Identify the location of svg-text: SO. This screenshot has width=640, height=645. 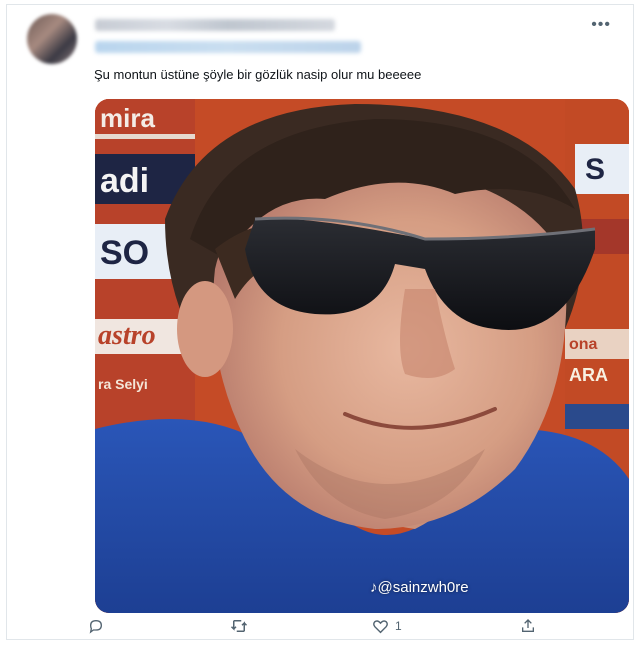
(124, 253).